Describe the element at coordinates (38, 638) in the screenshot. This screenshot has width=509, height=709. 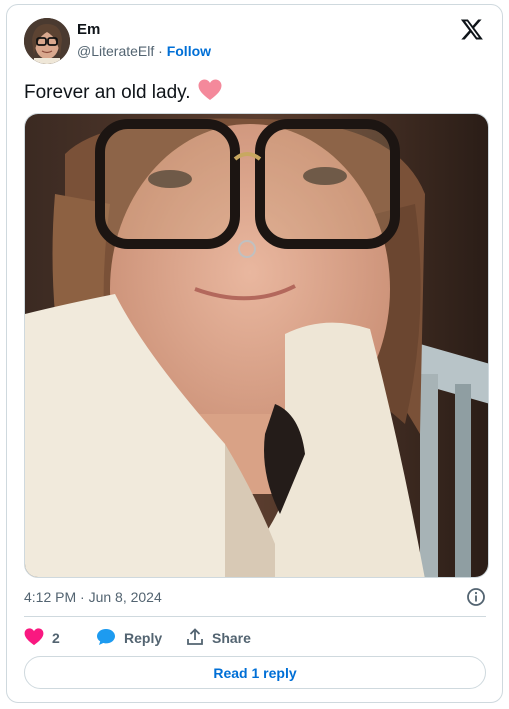
I see `heart-icon` at that location.